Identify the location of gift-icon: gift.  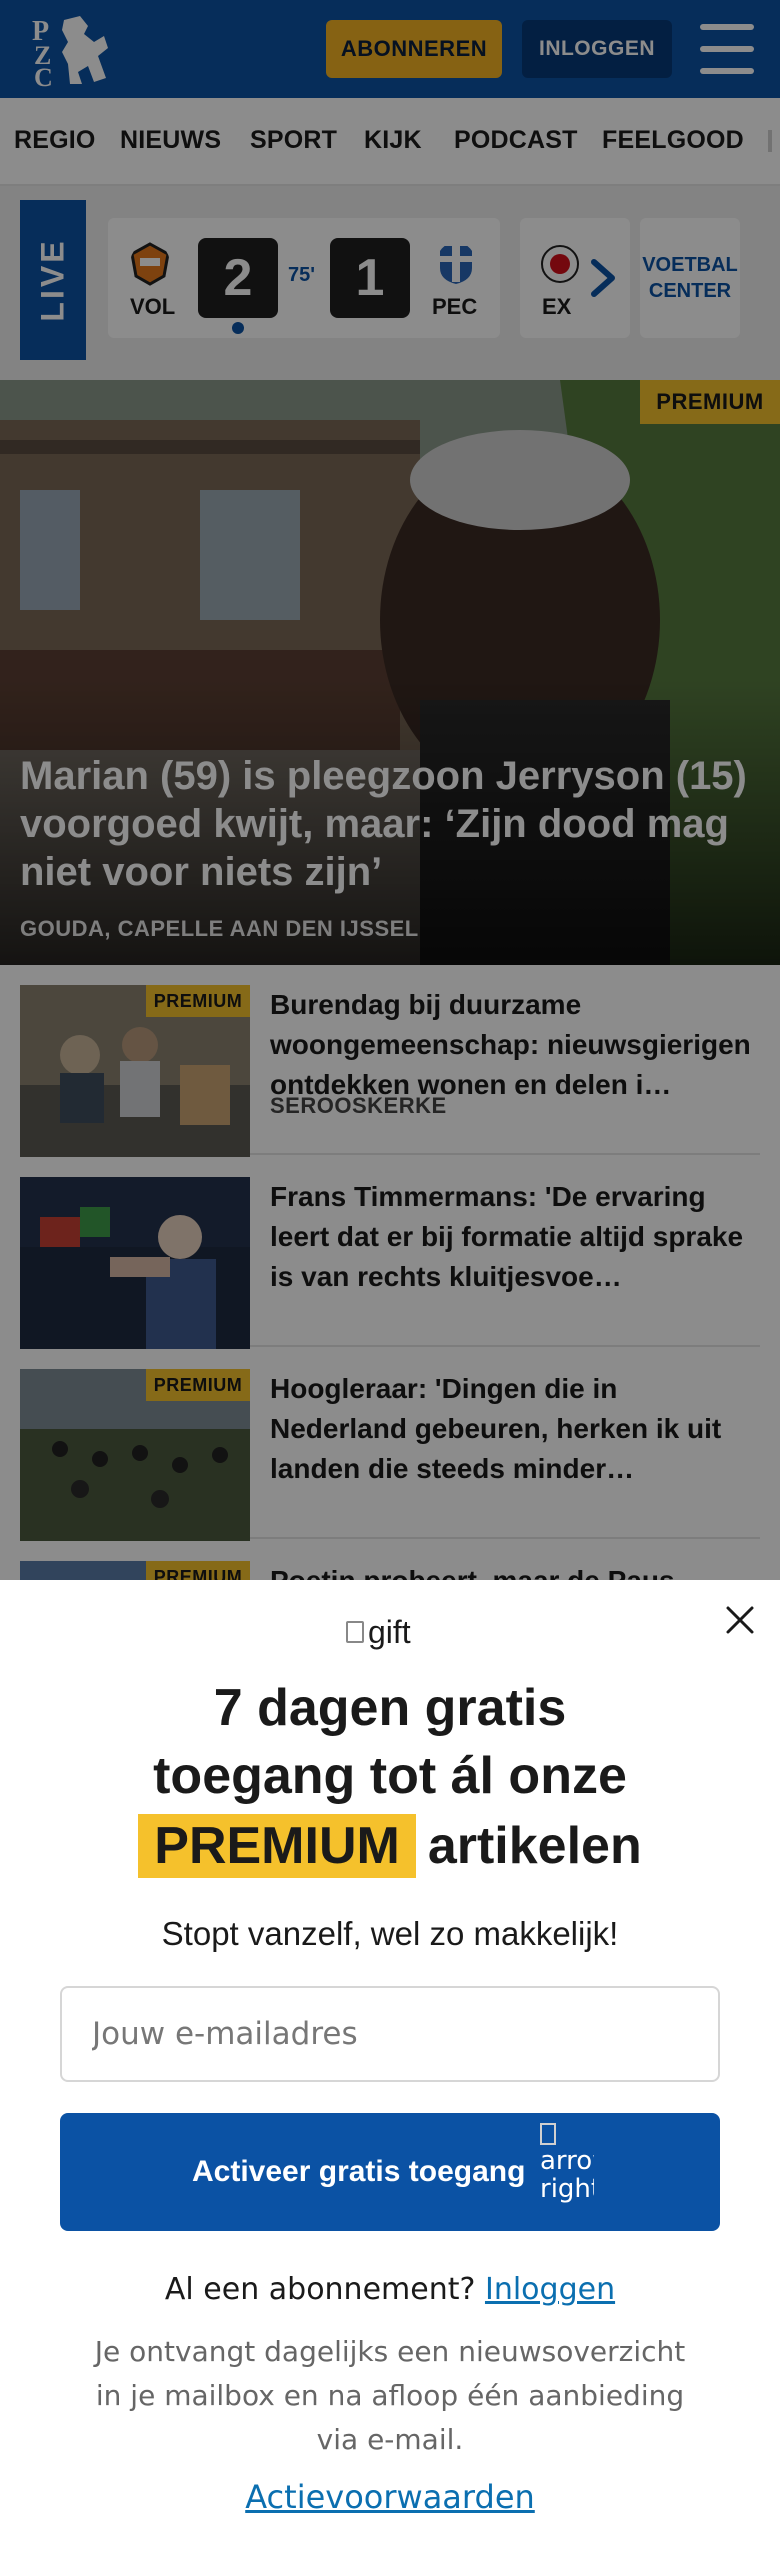
(391, 1632).